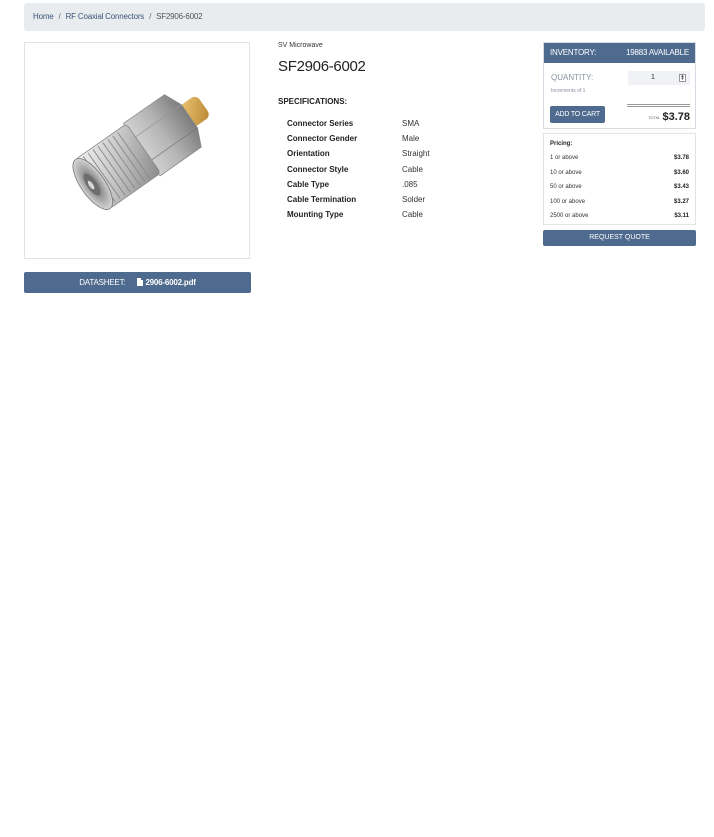 Image resolution: width=714 pixels, height=837 pixels. What do you see at coordinates (140, 152) in the screenshot?
I see `product-image` at bounding box center [140, 152].